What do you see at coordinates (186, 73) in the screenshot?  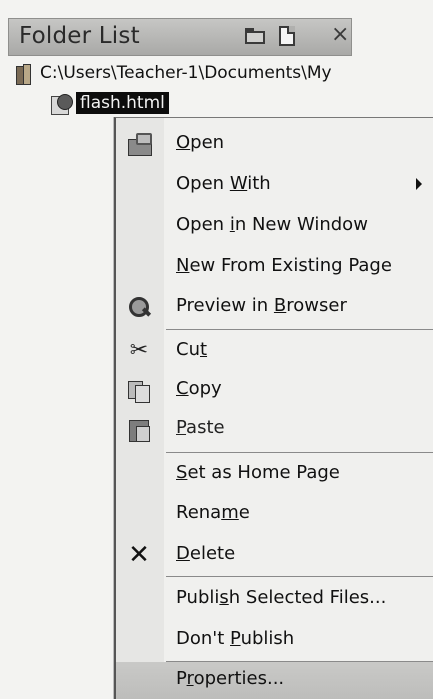 I see `tree-root-label: C:\Users\Teacher-1\Documents\My` at bounding box center [186, 73].